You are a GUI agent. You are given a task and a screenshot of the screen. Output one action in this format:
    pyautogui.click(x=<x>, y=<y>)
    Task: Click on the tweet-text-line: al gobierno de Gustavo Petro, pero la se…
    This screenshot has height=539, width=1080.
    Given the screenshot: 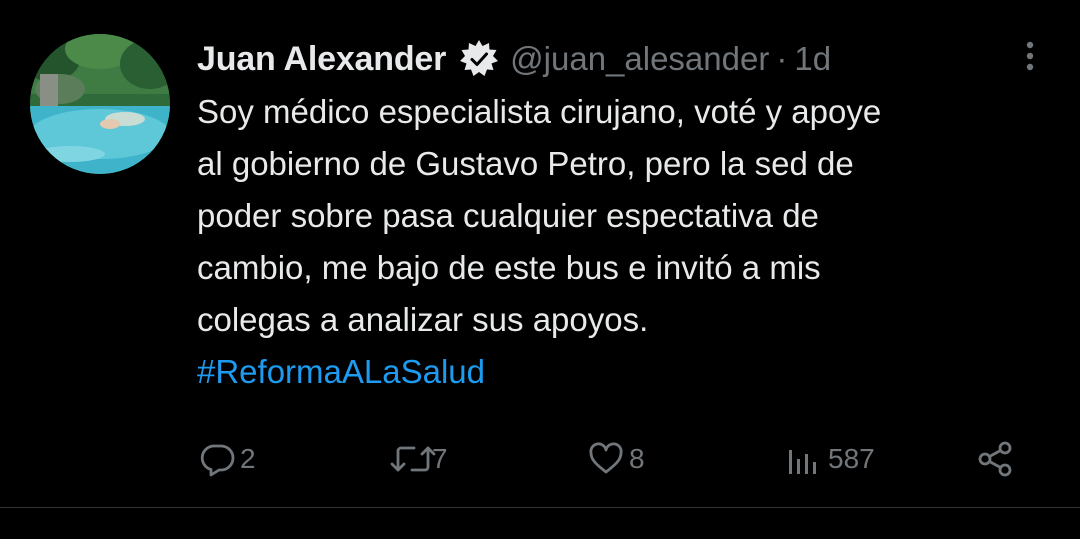 What is the action you would take?
    pyautogui.click(x=525, y=163)
    